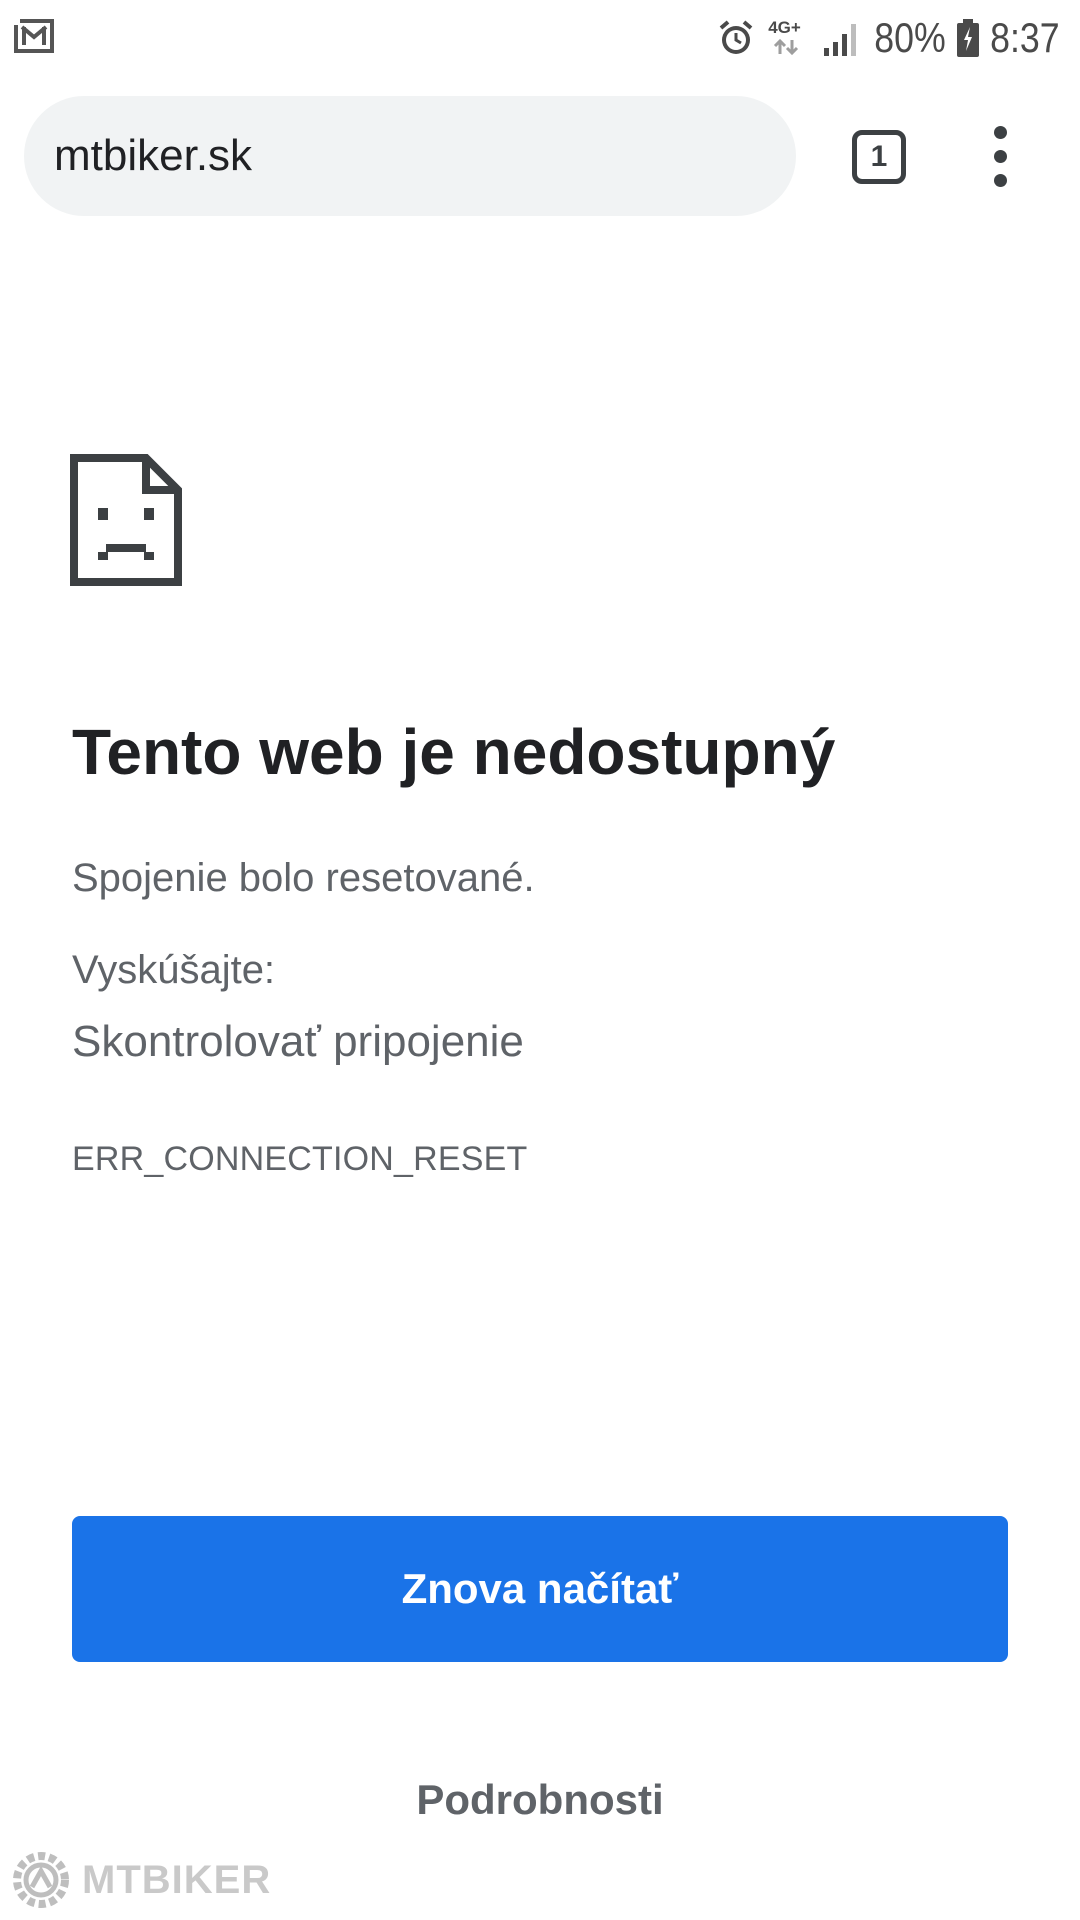 Image resolution: width=1080 pixels, height=1920 pixels. I want to click on mail-icon, so click(34, 36).